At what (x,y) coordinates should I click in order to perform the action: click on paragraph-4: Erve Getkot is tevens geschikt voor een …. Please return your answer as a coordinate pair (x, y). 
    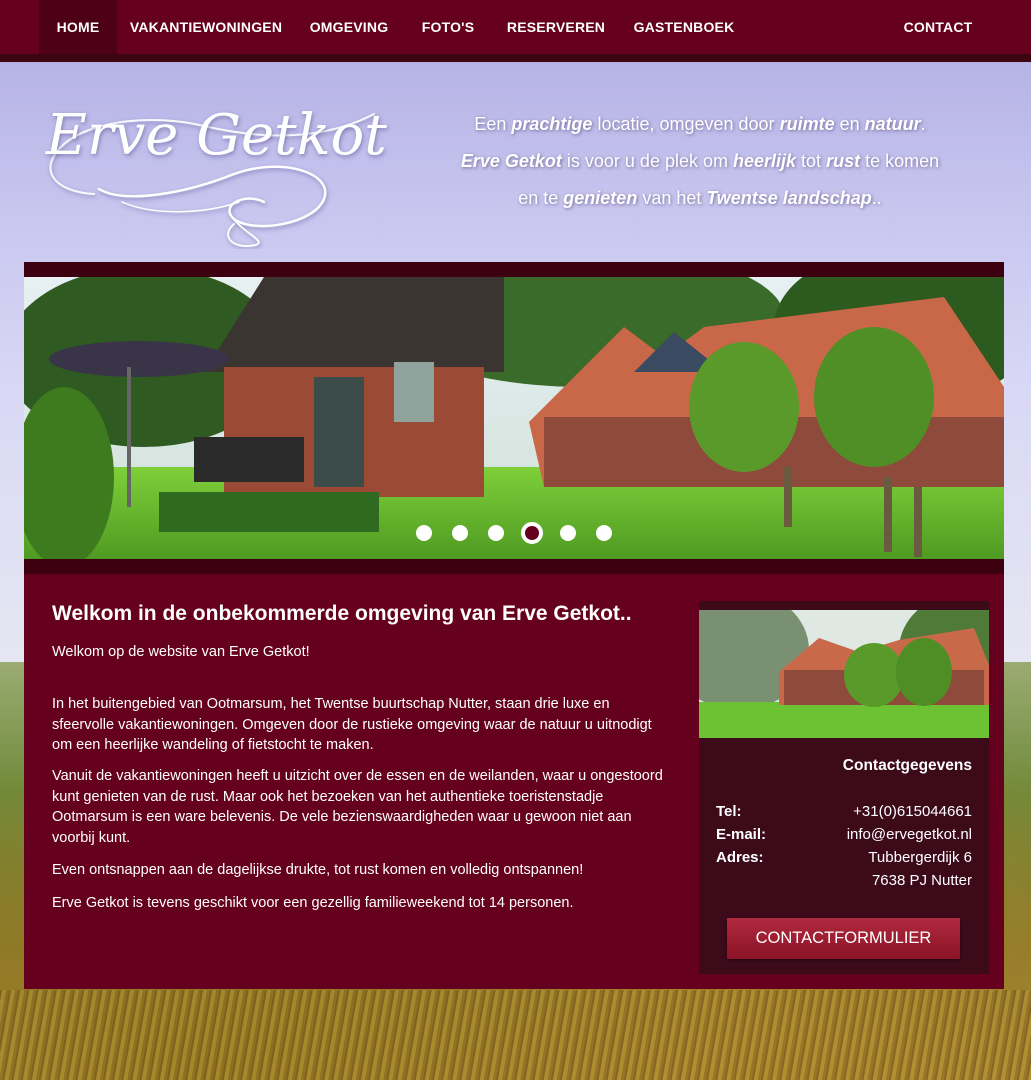
    Looking at the image, I should click on (313, 903).